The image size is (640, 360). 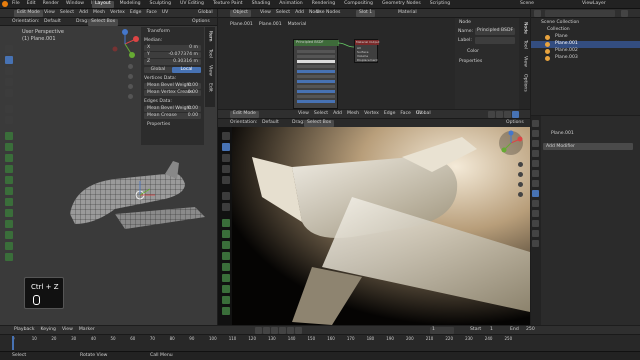 What do you see at coordinates (366, 13) in the screenshot?
I see `slot-select: Slot 1` at bounding box center [366, 13].